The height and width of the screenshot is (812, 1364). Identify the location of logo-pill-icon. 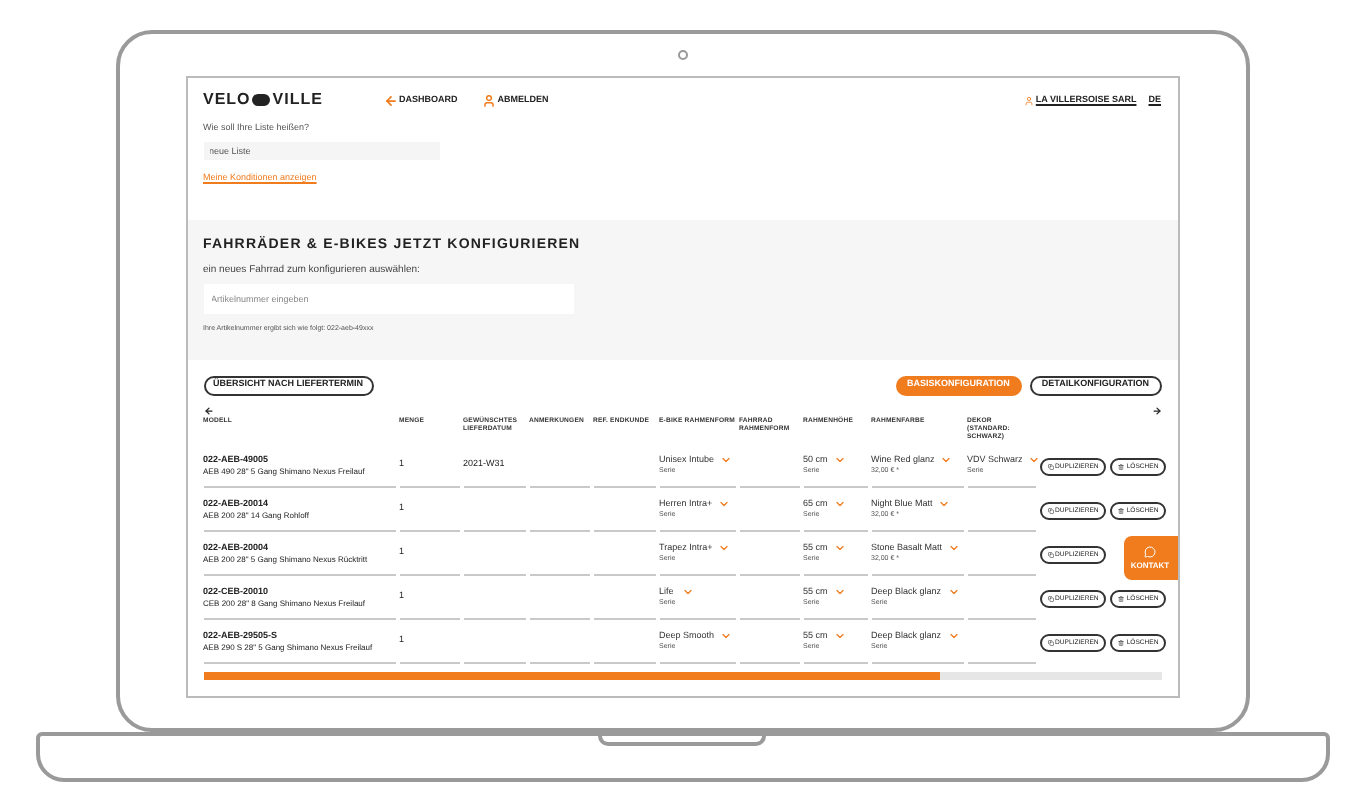
(261, 100).